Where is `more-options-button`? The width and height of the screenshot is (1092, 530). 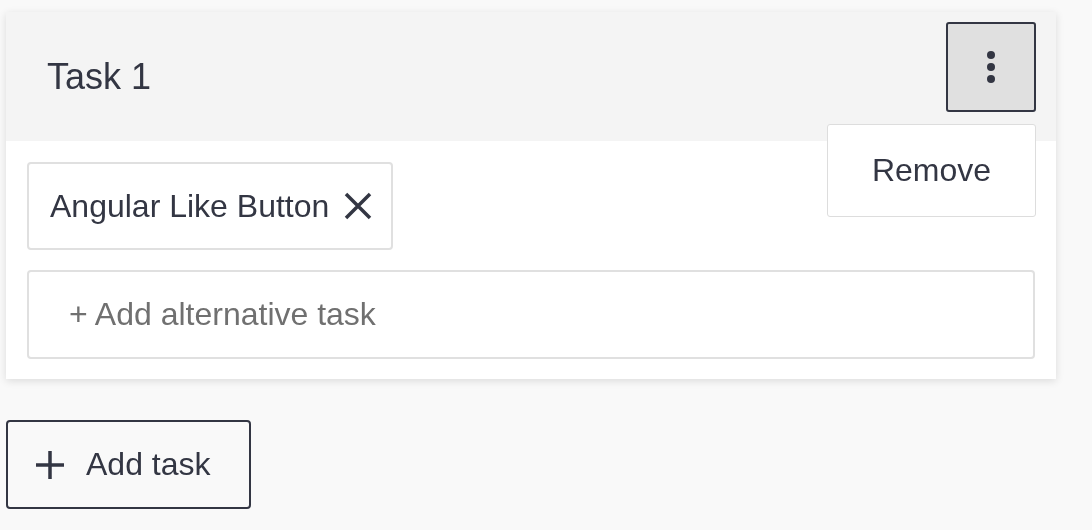
more-options-button is located at coordinates (991, 66).